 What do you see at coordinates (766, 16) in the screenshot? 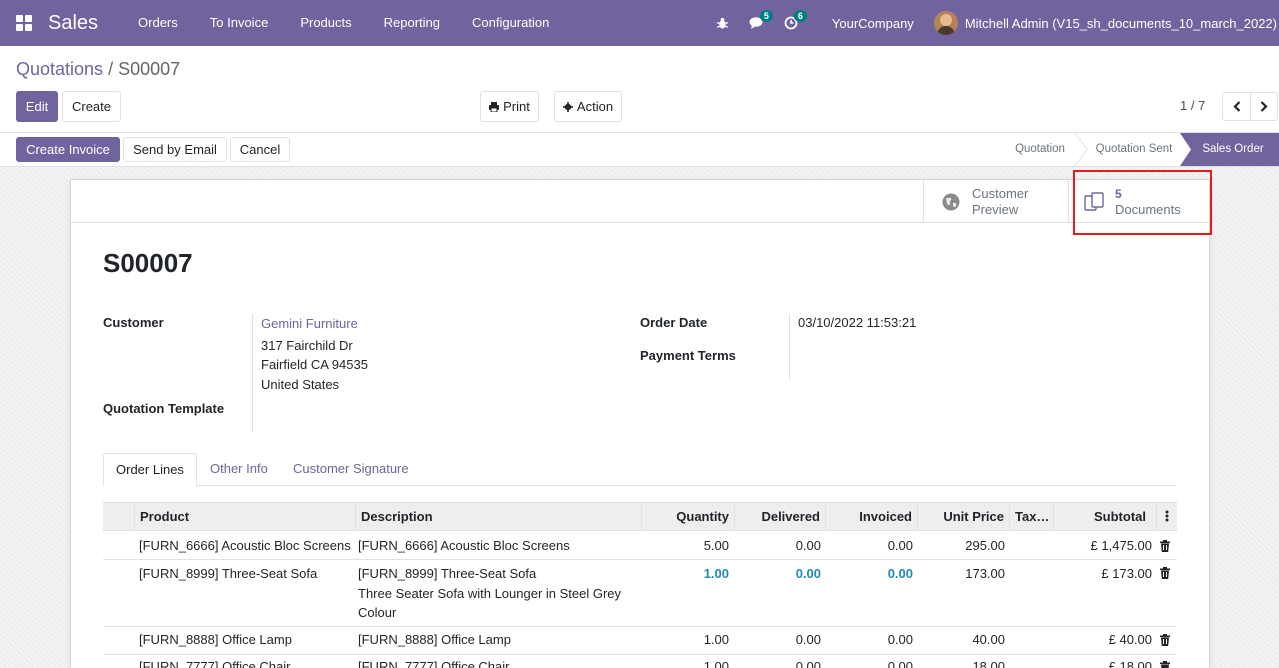
I see `messages-count-badge: 5` at bounding box center [766, 16].